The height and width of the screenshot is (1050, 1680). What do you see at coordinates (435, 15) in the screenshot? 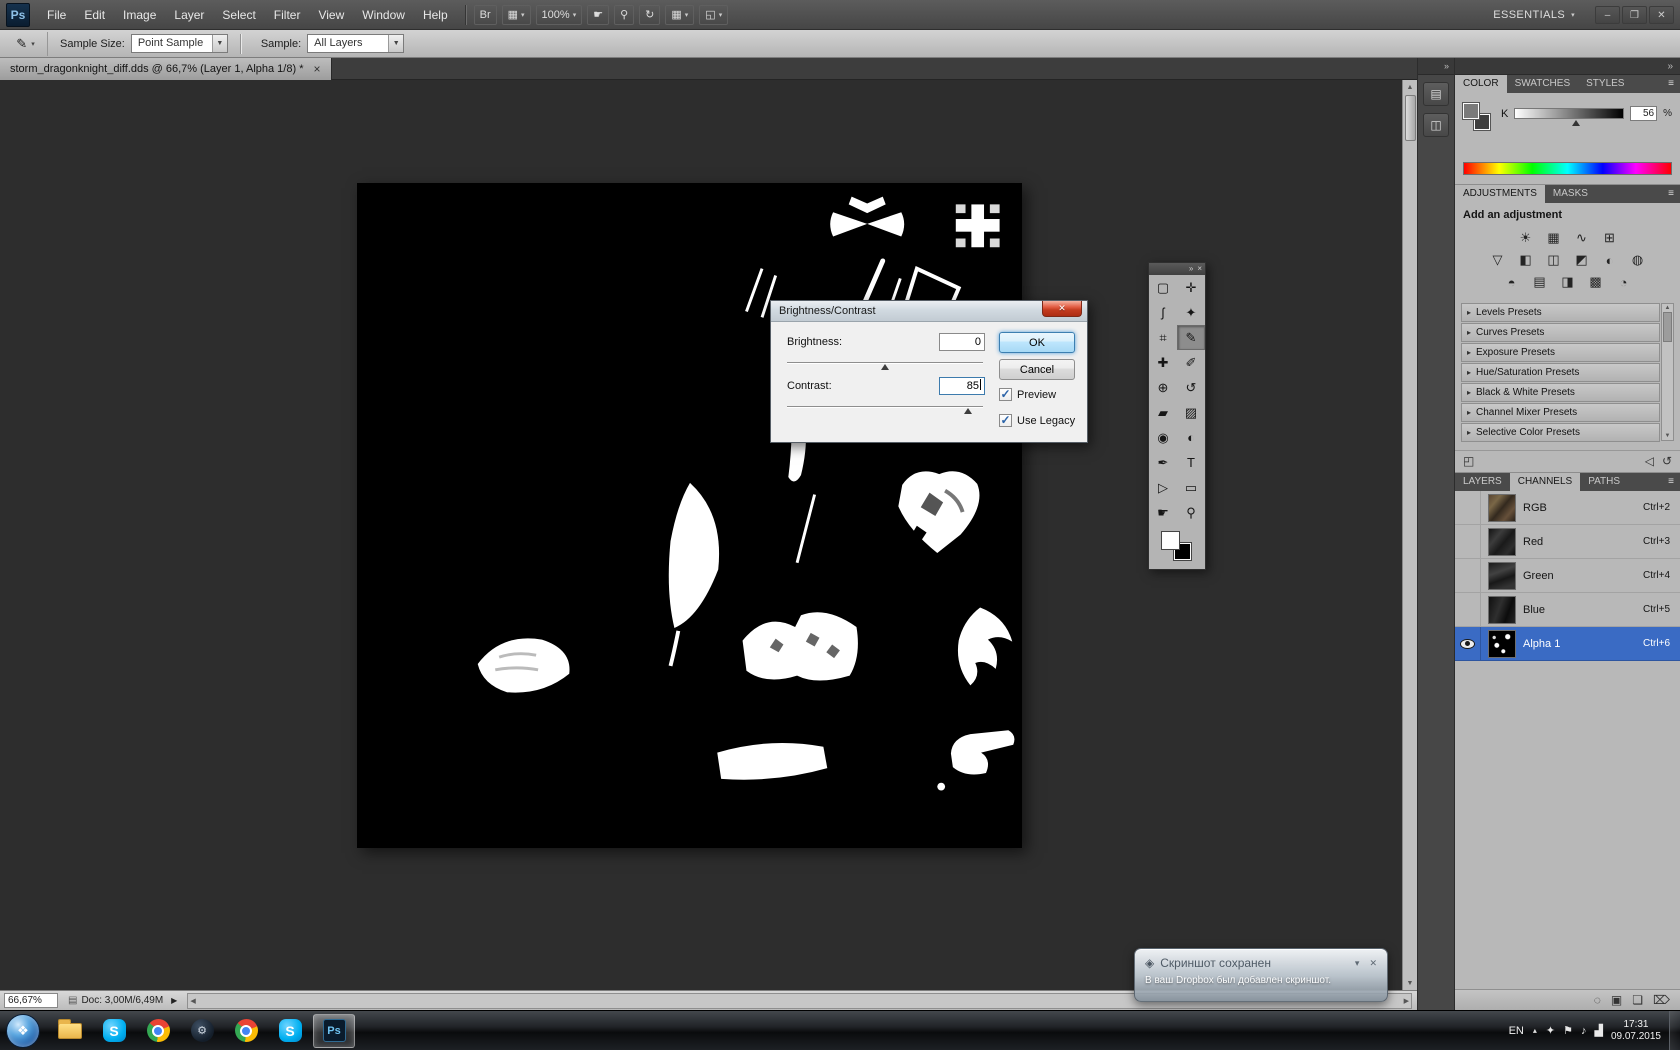
I see `menu-help: Help` at bounding box center [435, 15].